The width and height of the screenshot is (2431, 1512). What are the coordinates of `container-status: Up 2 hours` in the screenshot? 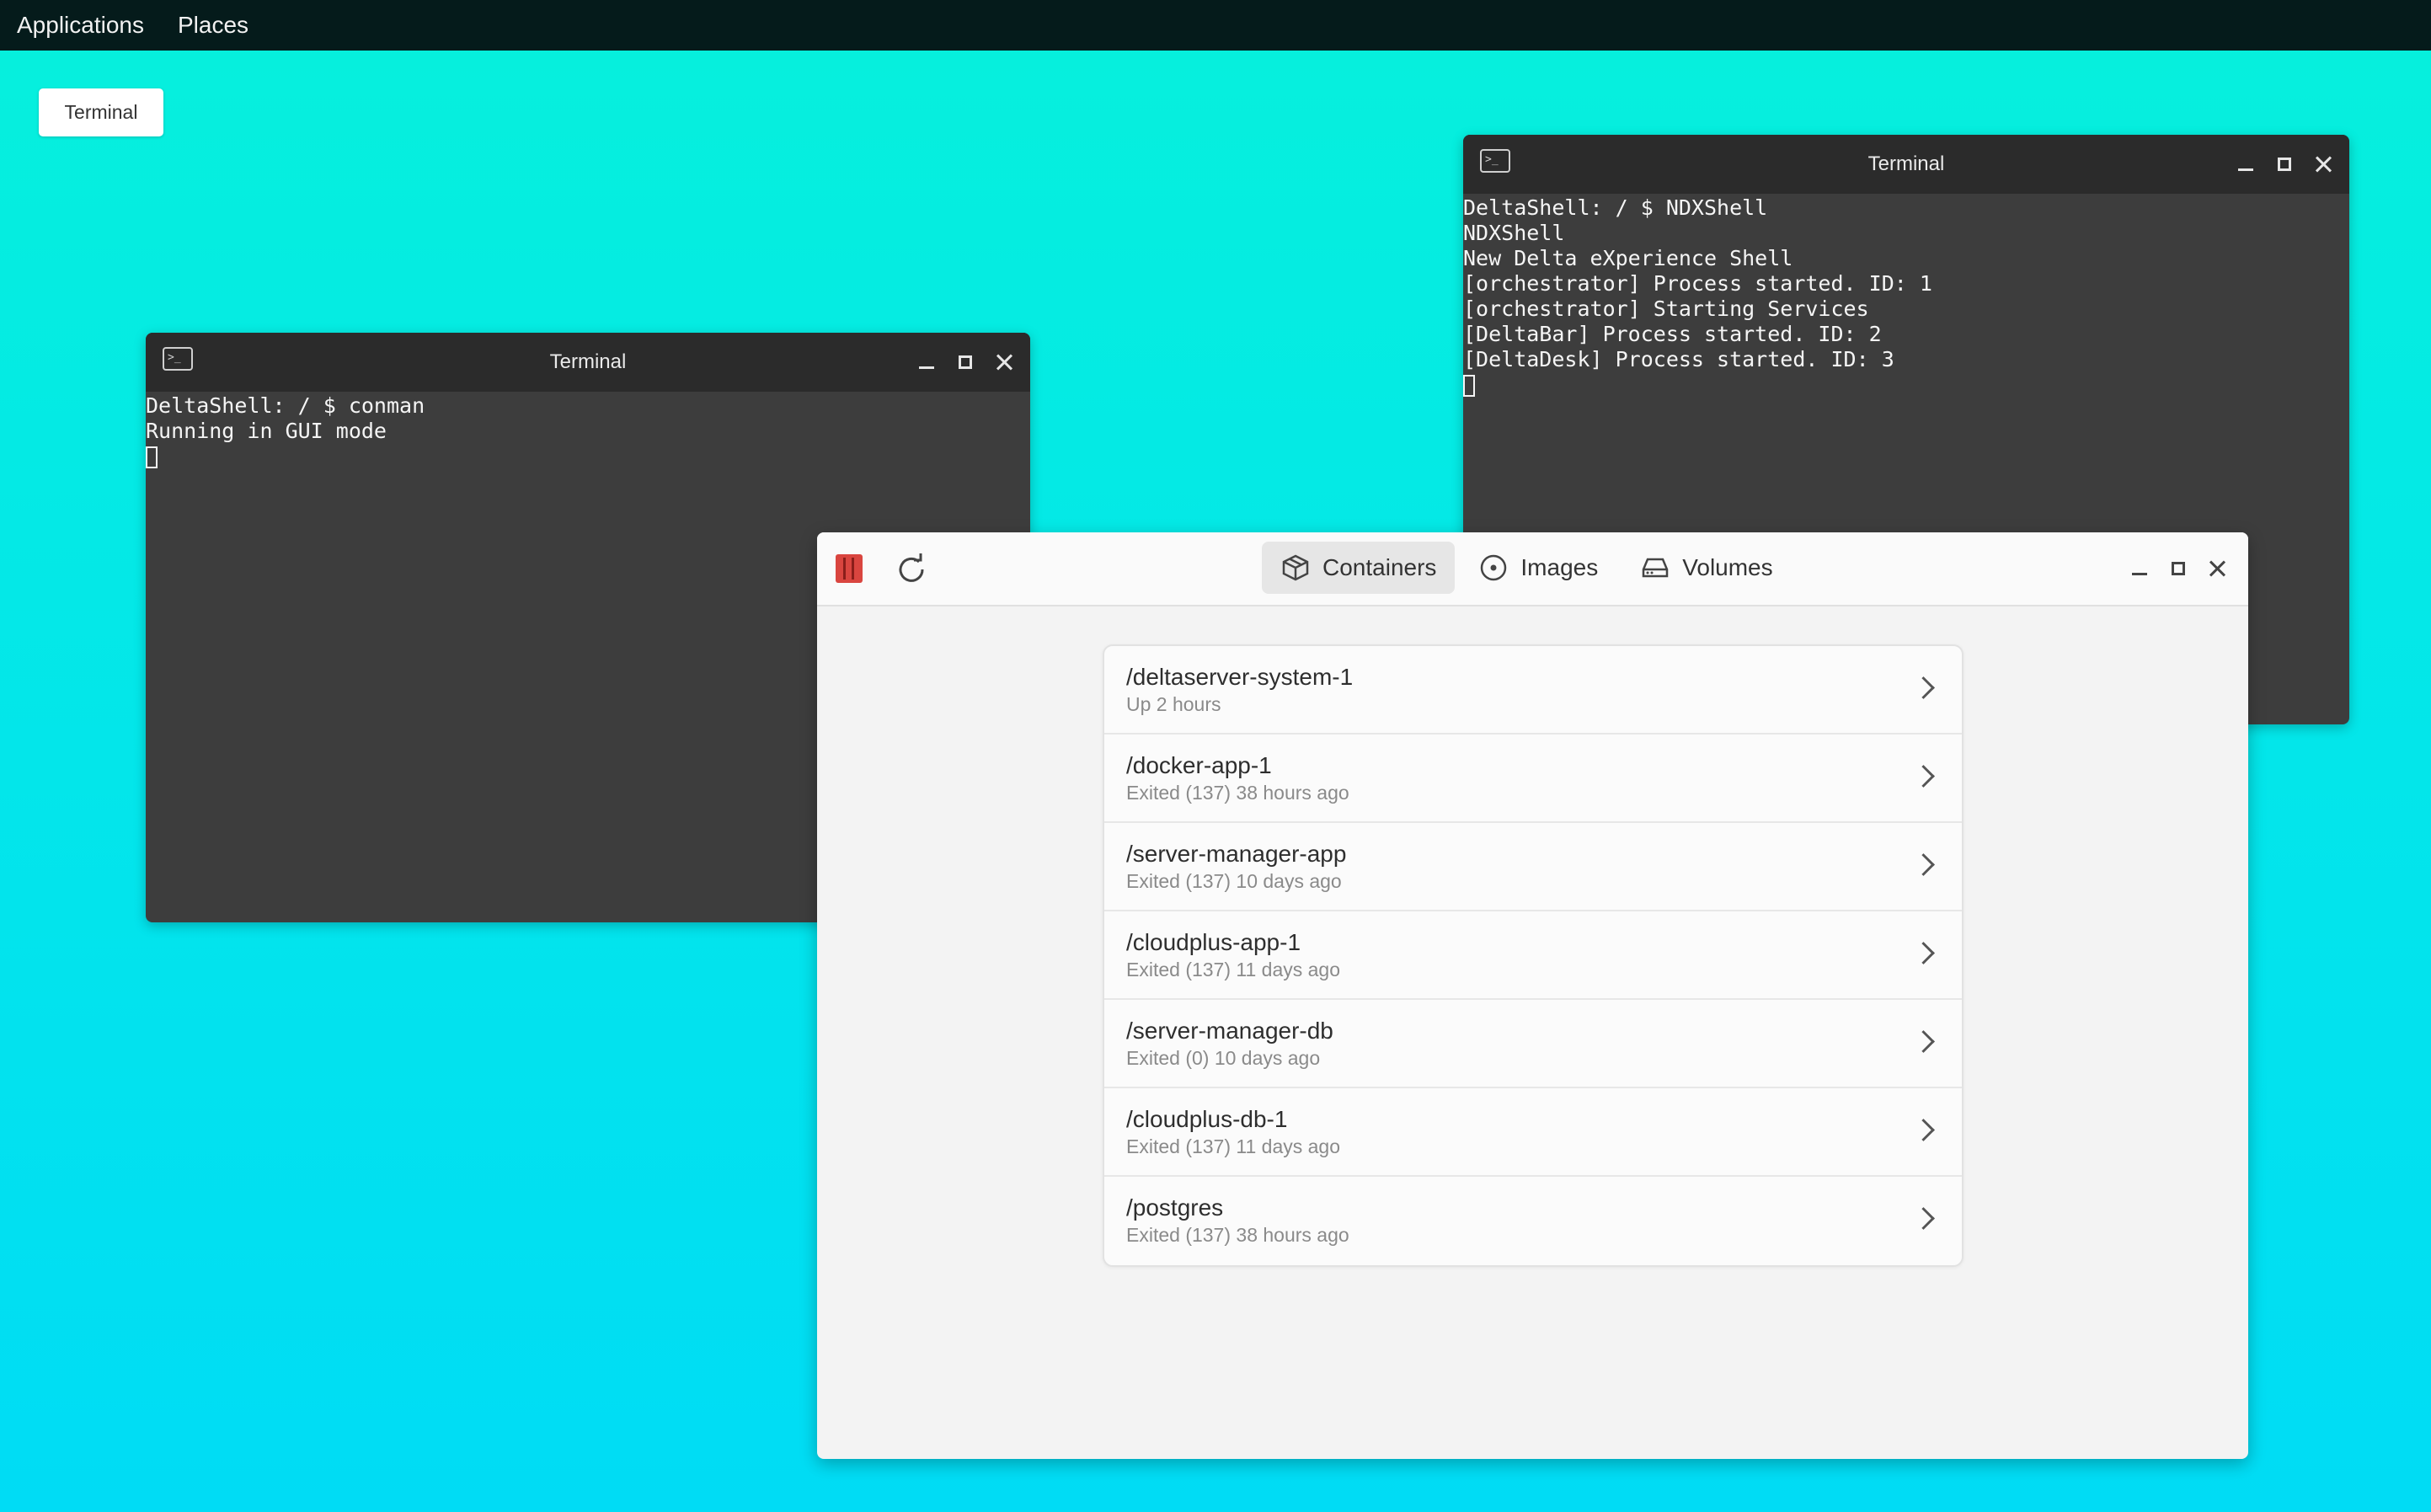 It's located at (1173, 704).